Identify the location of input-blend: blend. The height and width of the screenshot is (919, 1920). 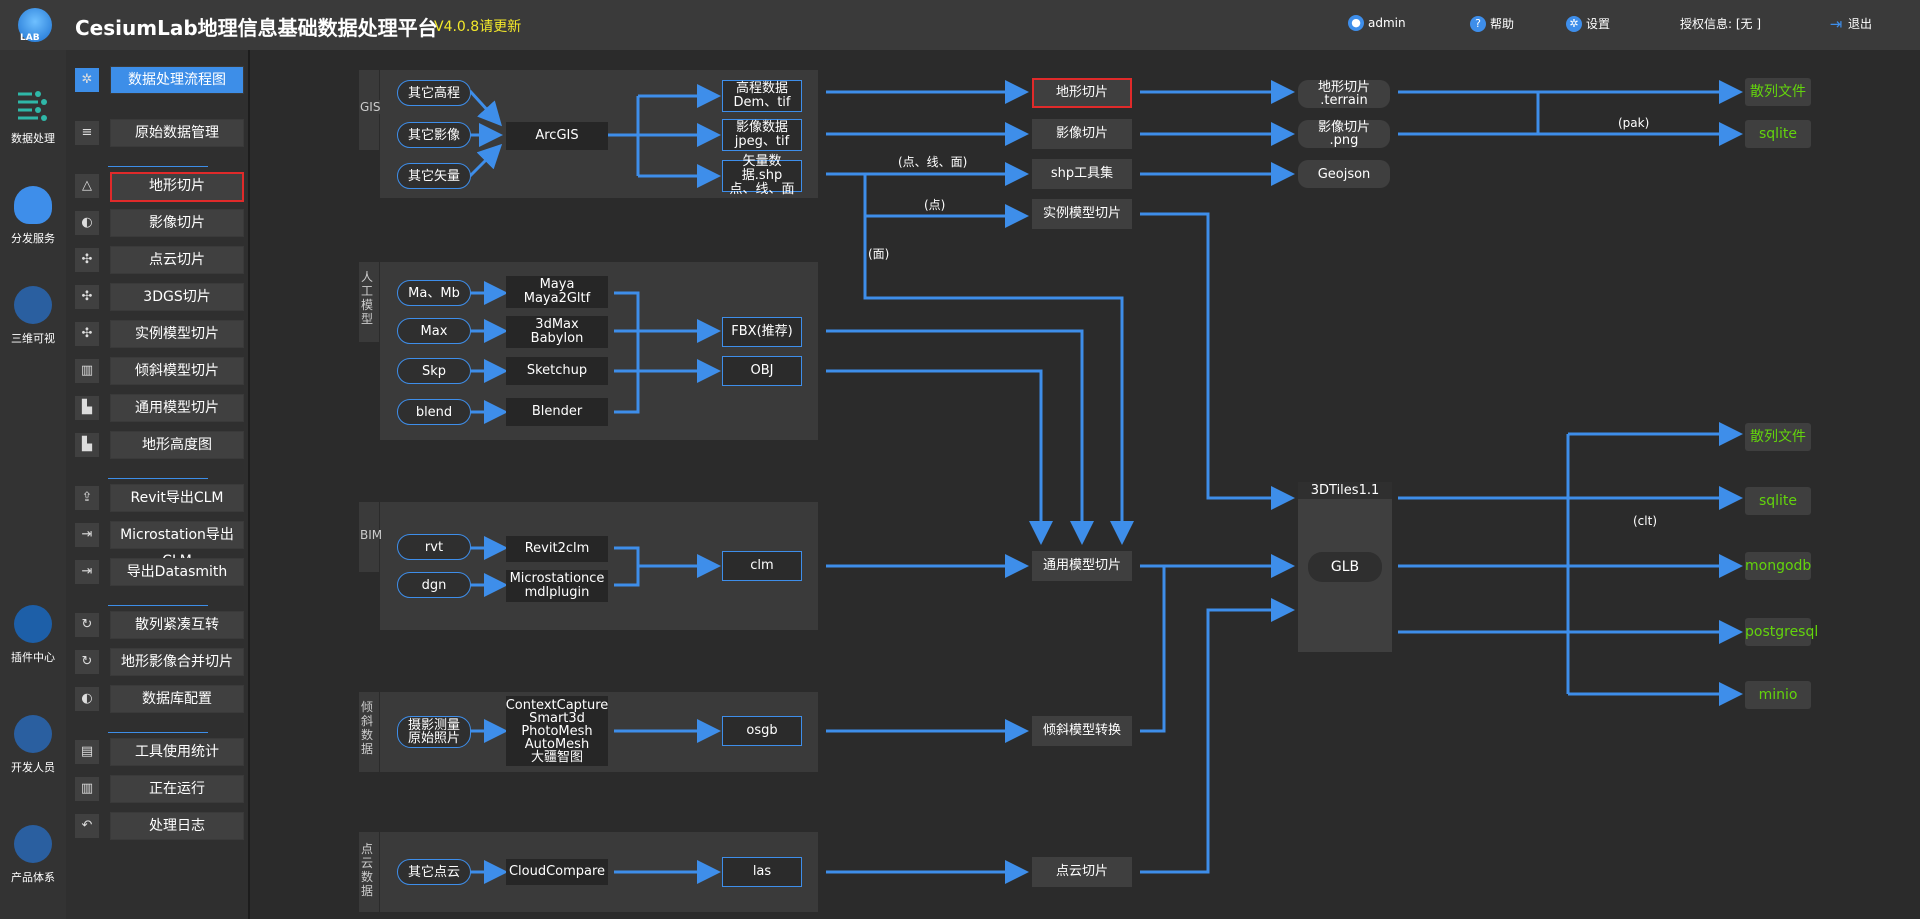
(434, 412).